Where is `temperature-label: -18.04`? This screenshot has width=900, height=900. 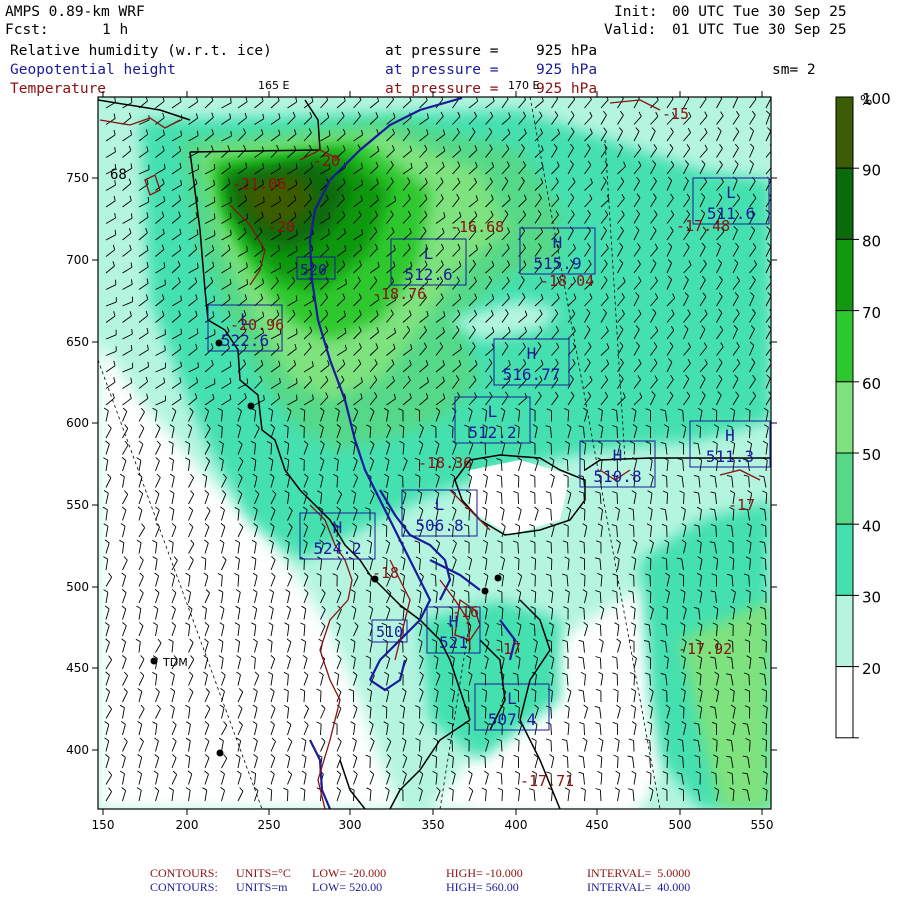
temperature-label: -18.04 is located at coordinates (567, 281).